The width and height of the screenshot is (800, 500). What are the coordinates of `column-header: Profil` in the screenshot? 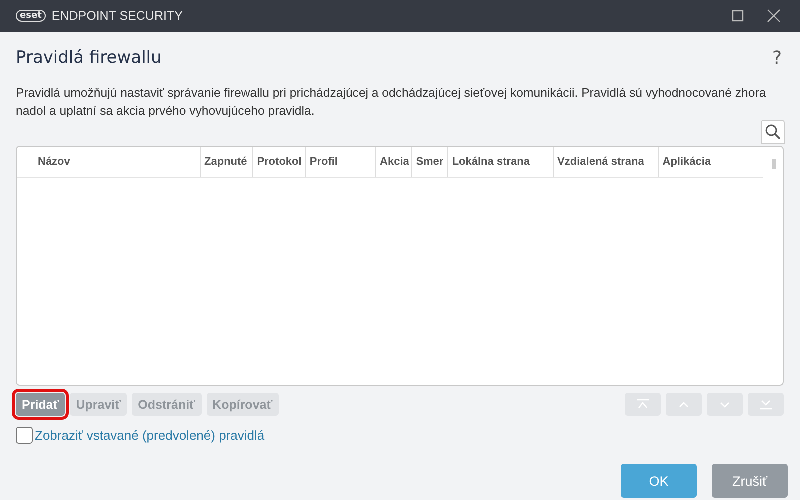 It's located at (340, 162).